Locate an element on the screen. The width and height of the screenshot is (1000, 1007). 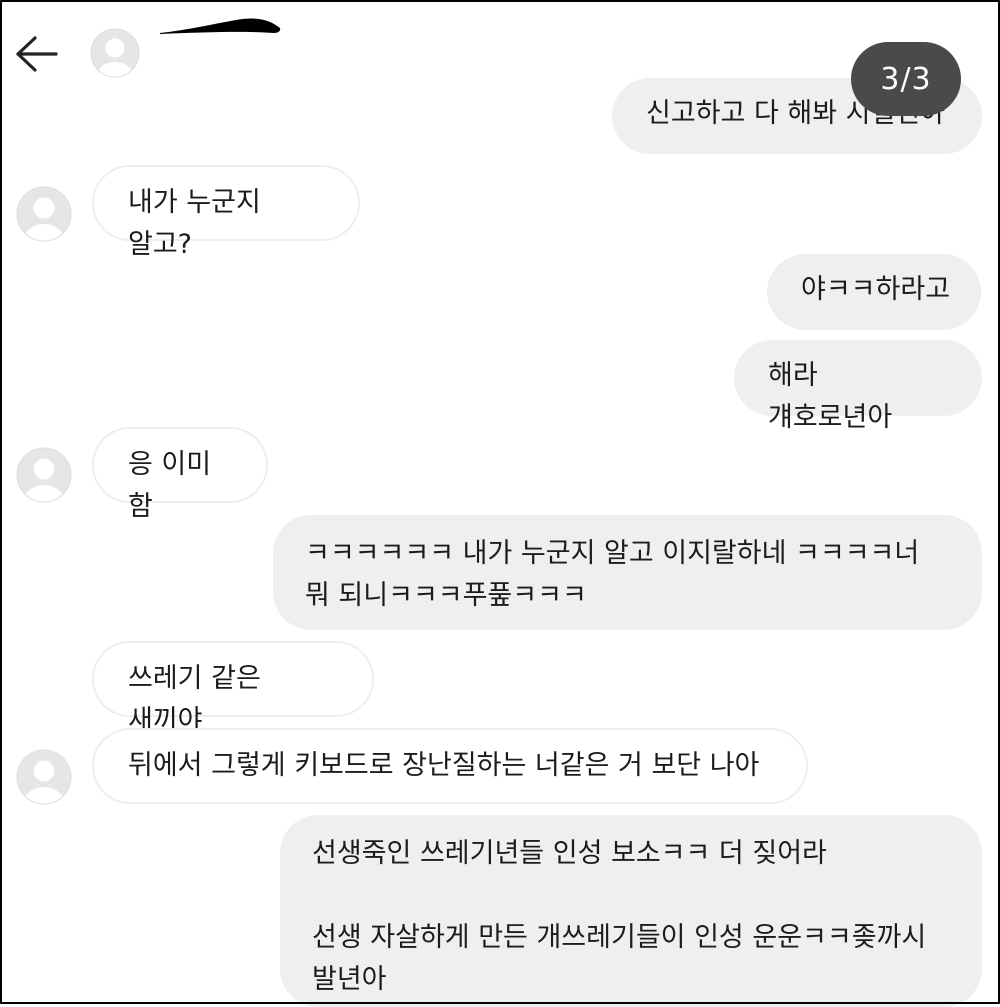
incoming-message-bubble: 응 이미 함 is located at coordinates (180, 474).